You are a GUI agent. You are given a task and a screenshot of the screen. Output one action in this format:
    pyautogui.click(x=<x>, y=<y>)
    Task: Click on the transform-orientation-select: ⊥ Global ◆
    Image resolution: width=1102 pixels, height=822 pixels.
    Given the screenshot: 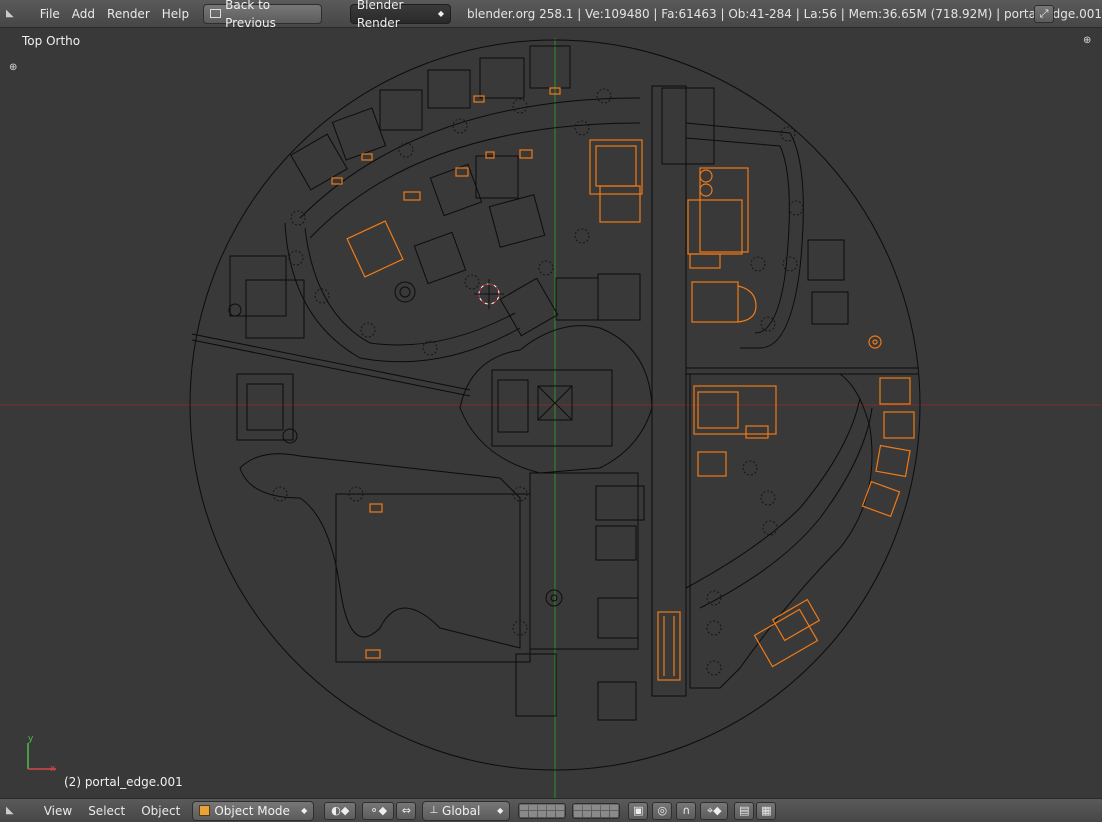 What is the action you would take?
    pyautogui.click(x=466, y=810)
    